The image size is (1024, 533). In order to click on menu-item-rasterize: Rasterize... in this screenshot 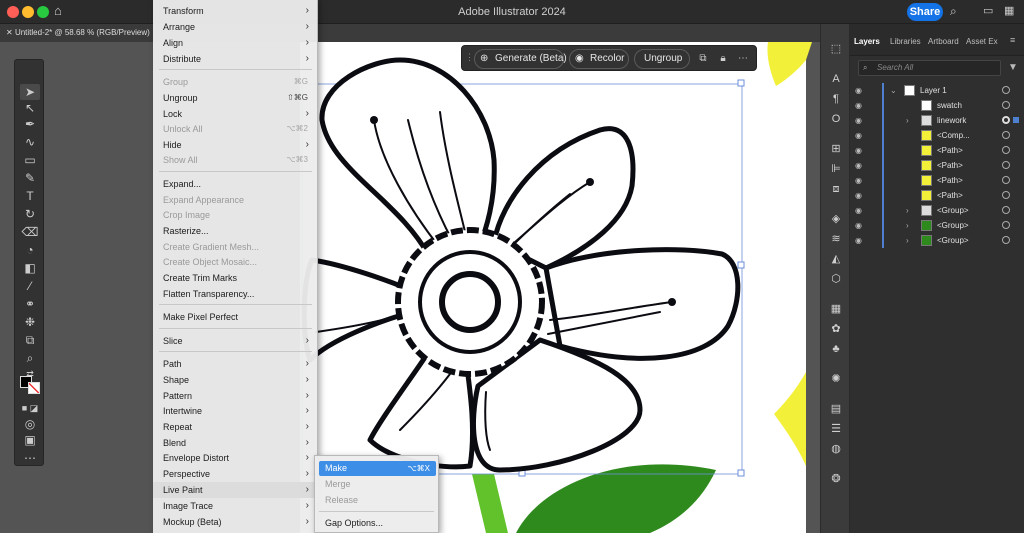, I will do `click(235, 231)`.